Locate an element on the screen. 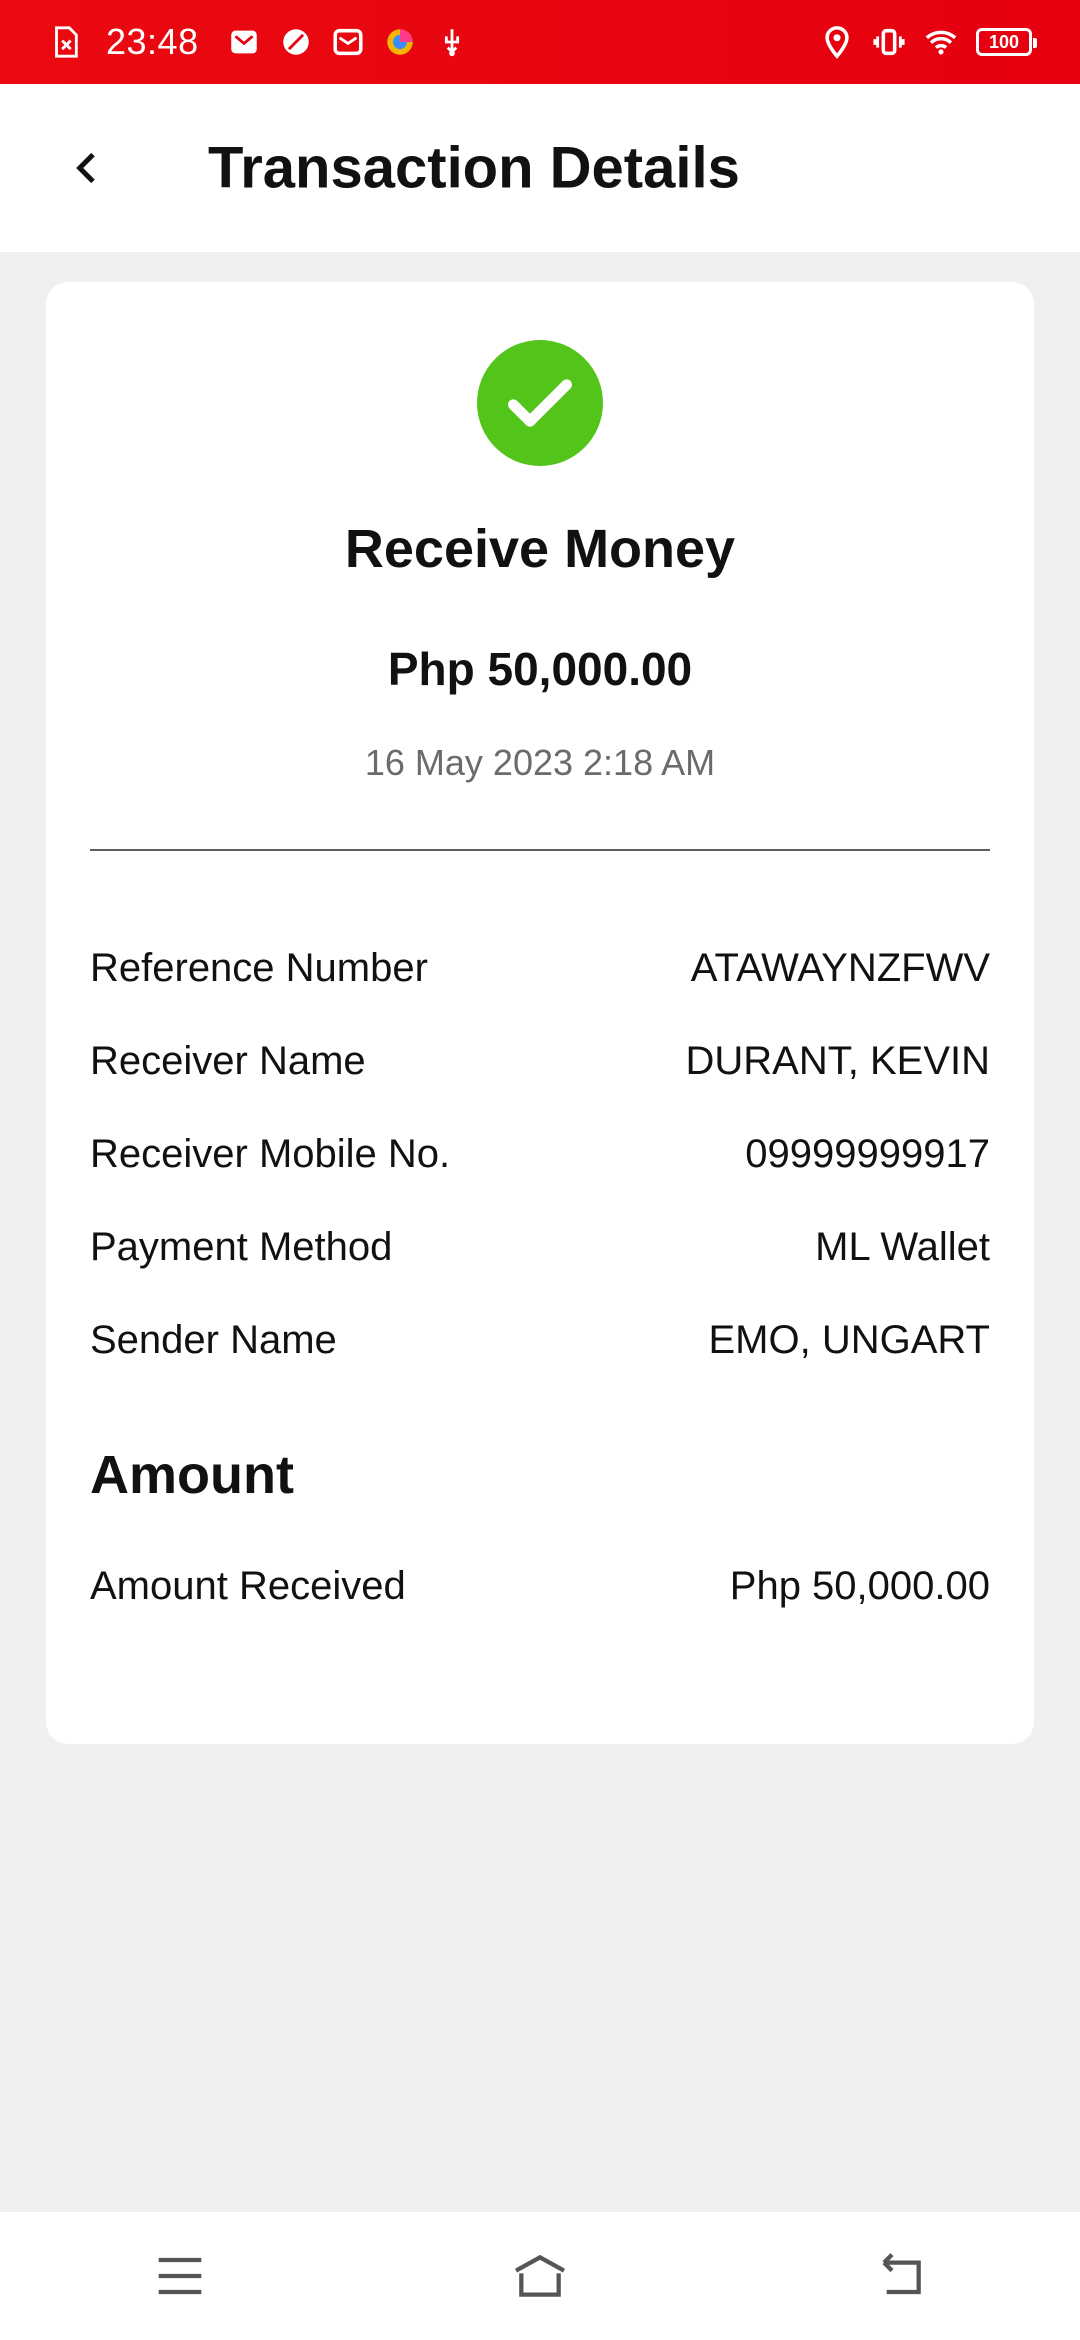  detail-row: Receiver Name DURANT, KEVIN is located at coordinates (540, 1061).